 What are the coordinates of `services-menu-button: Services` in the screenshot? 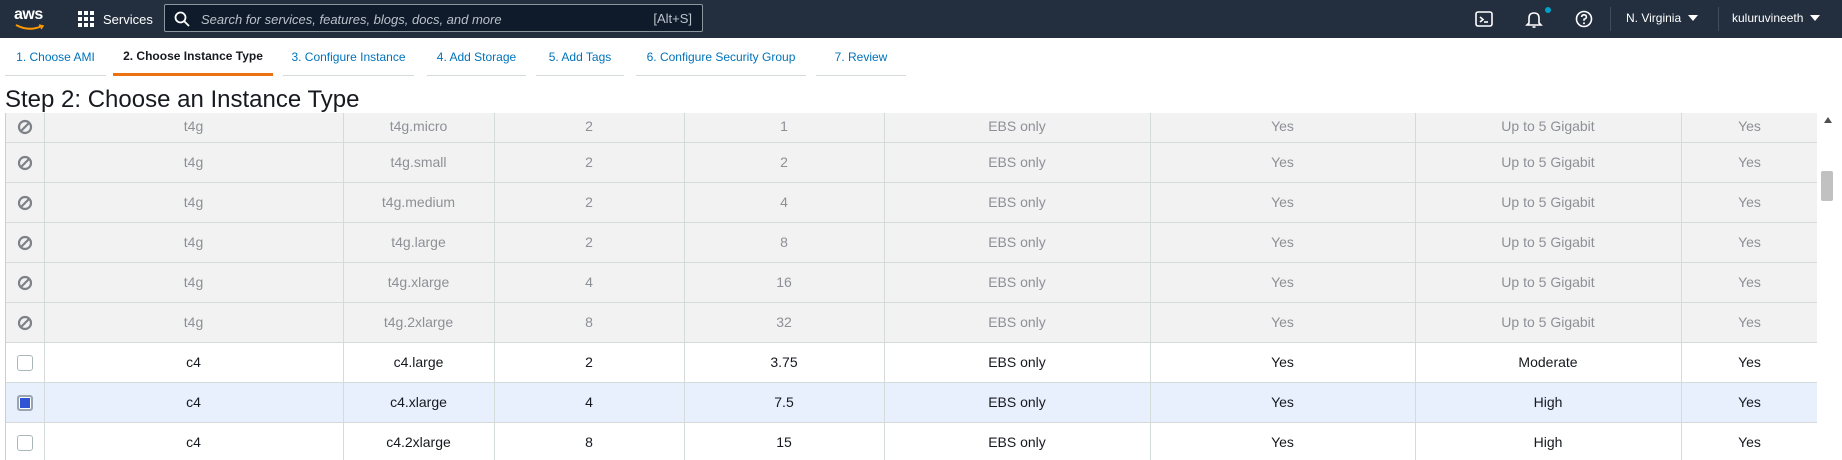 It's located at (115, 19).